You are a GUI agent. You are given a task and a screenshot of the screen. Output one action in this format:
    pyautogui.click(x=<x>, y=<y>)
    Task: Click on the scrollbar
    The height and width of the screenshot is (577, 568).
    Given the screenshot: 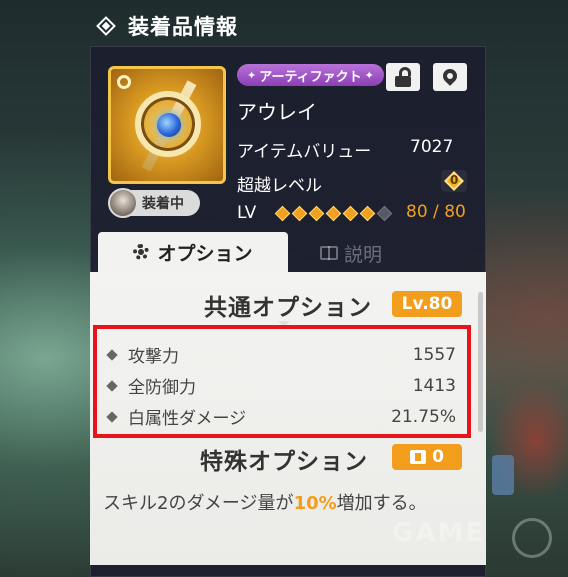 What is the action you would take?
    pyautogui.click(x=480, y=362)
    